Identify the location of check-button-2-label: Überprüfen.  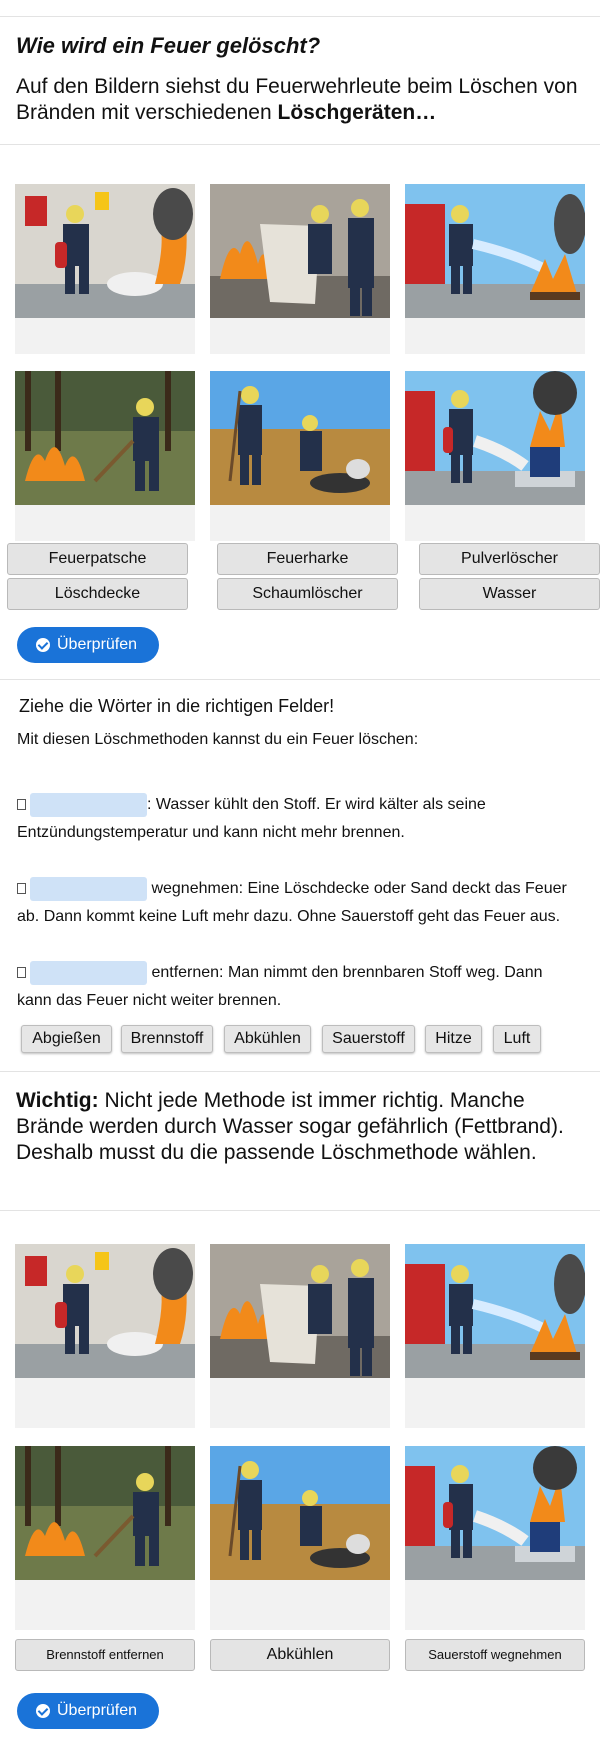
(97, 1710).